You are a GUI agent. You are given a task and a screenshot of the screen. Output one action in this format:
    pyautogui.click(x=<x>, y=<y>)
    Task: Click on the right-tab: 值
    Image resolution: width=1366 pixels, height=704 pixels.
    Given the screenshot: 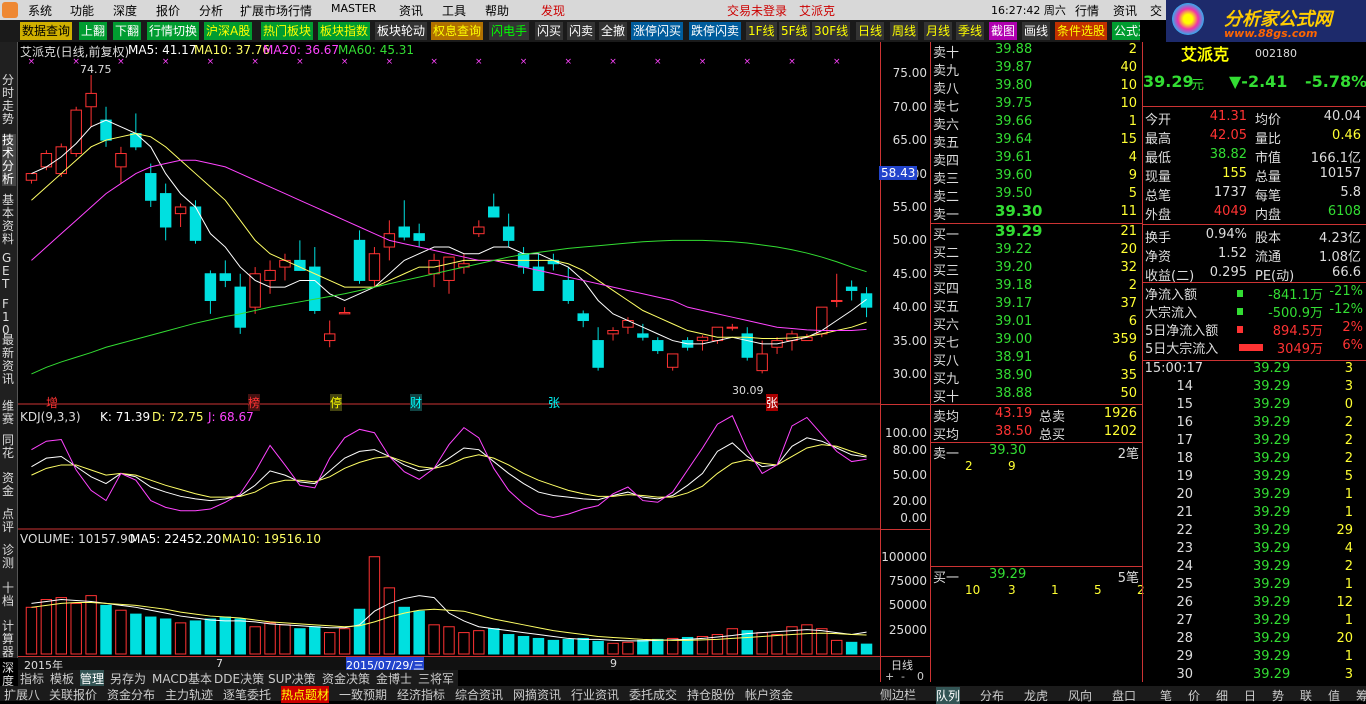 What is the action you would take?
    pyautogui.click(x=1334, y=695)
    